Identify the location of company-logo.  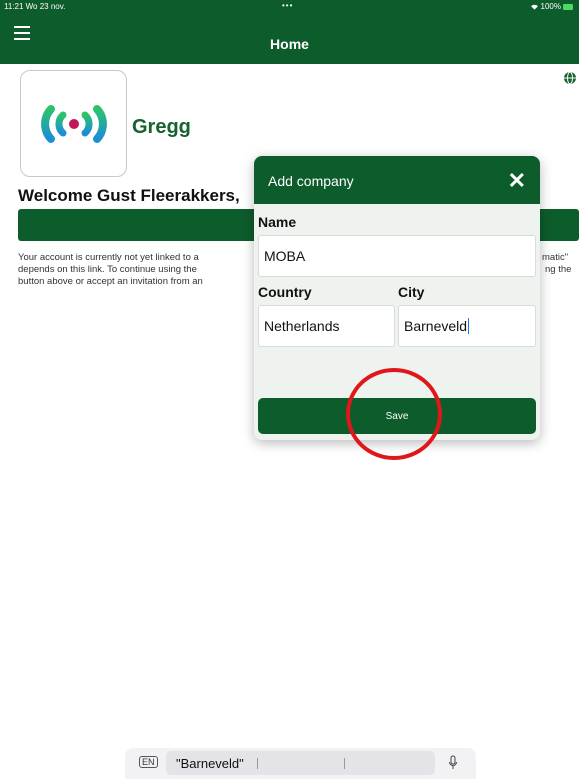
(73, 123).